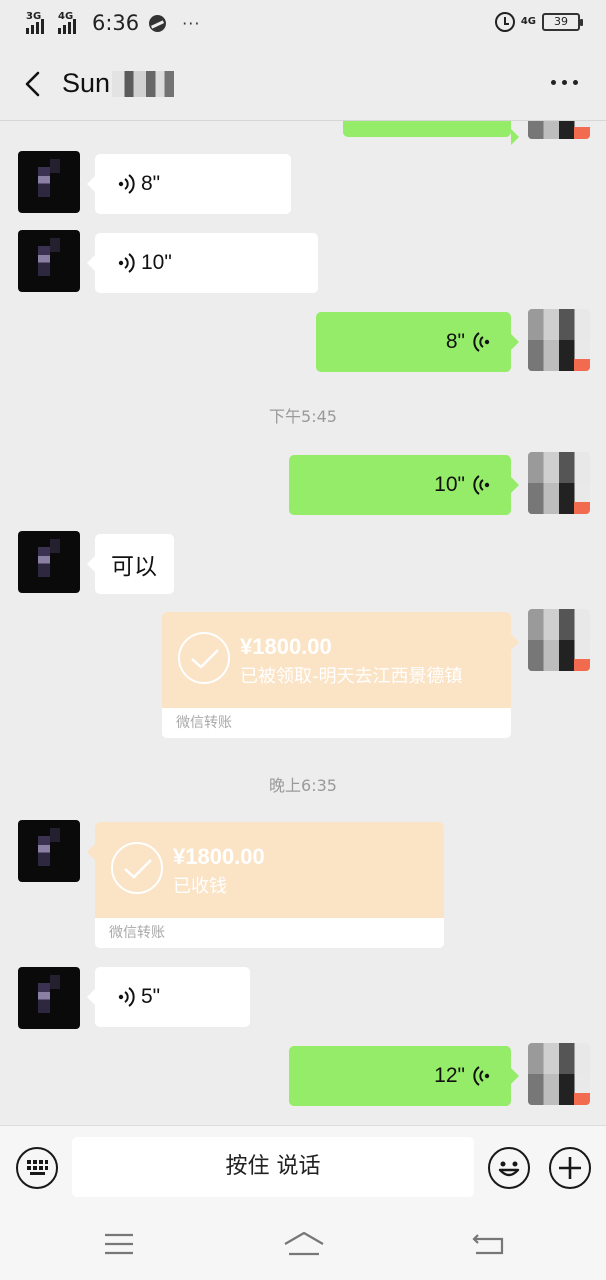 The image size is (606, 1280). I want to click on transfer-status: 已收钱, so click(200, 886).